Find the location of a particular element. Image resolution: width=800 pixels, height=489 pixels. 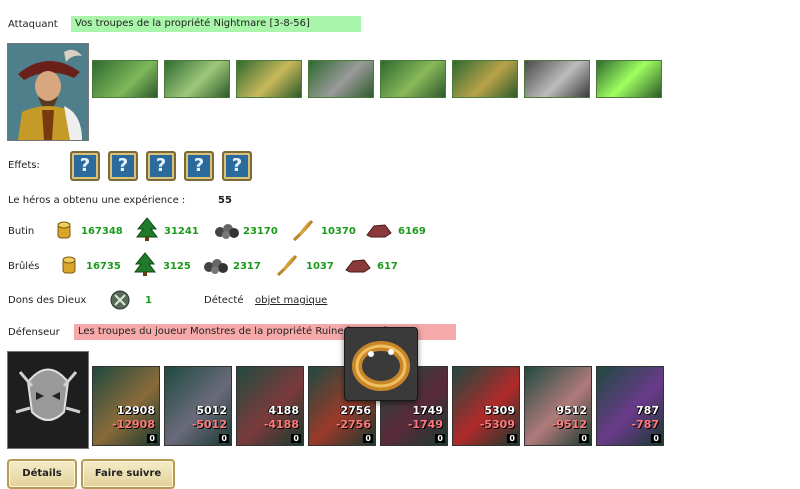

defender-unit-7: 9512 -9512 0 is located at coordinates (558, 406).